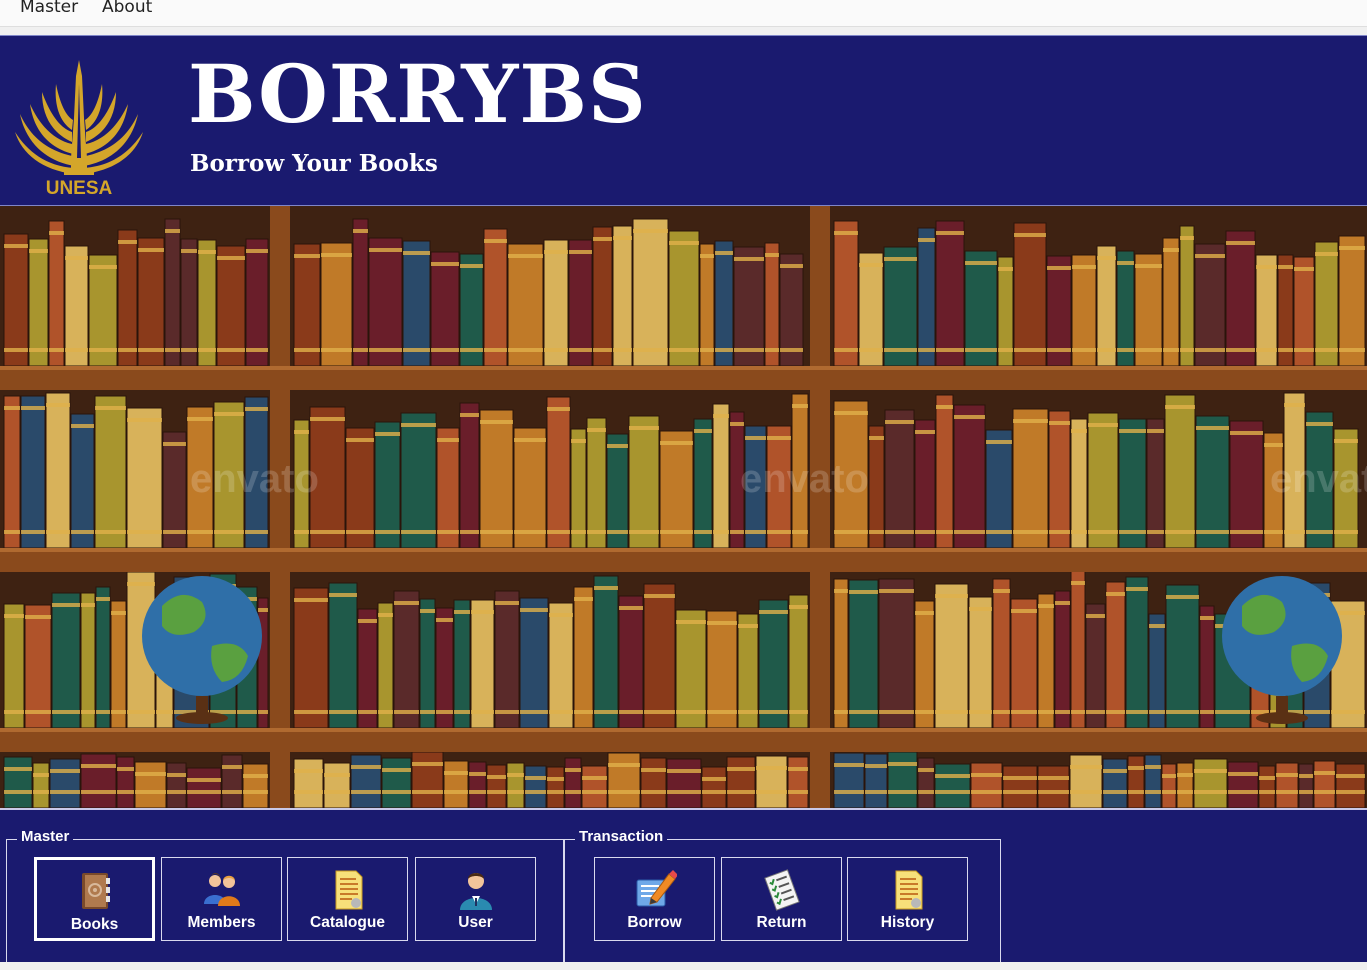  I want to click on history-button: History, so click(907, 899).